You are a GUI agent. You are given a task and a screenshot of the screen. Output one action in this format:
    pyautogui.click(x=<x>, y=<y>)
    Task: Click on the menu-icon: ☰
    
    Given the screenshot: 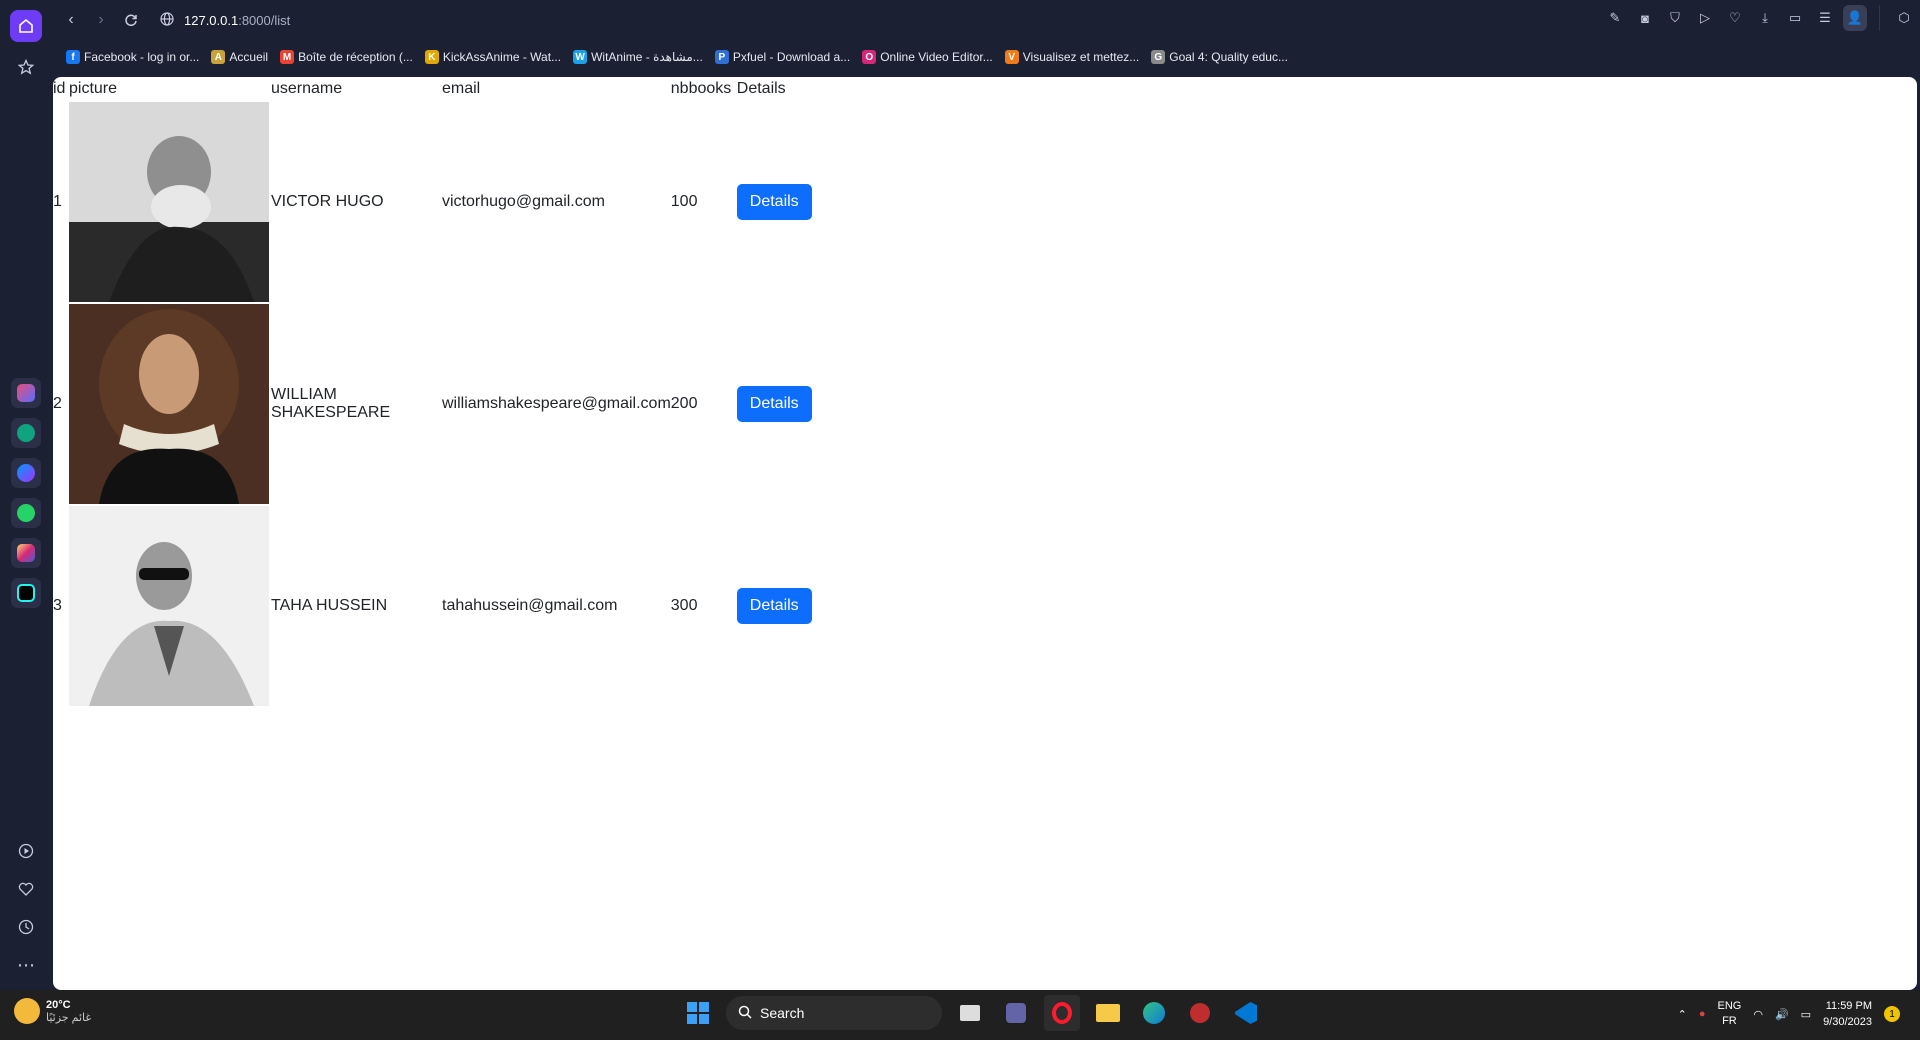 What is the action you would take?
    pyautogui.click(x=1825, y=18)
    